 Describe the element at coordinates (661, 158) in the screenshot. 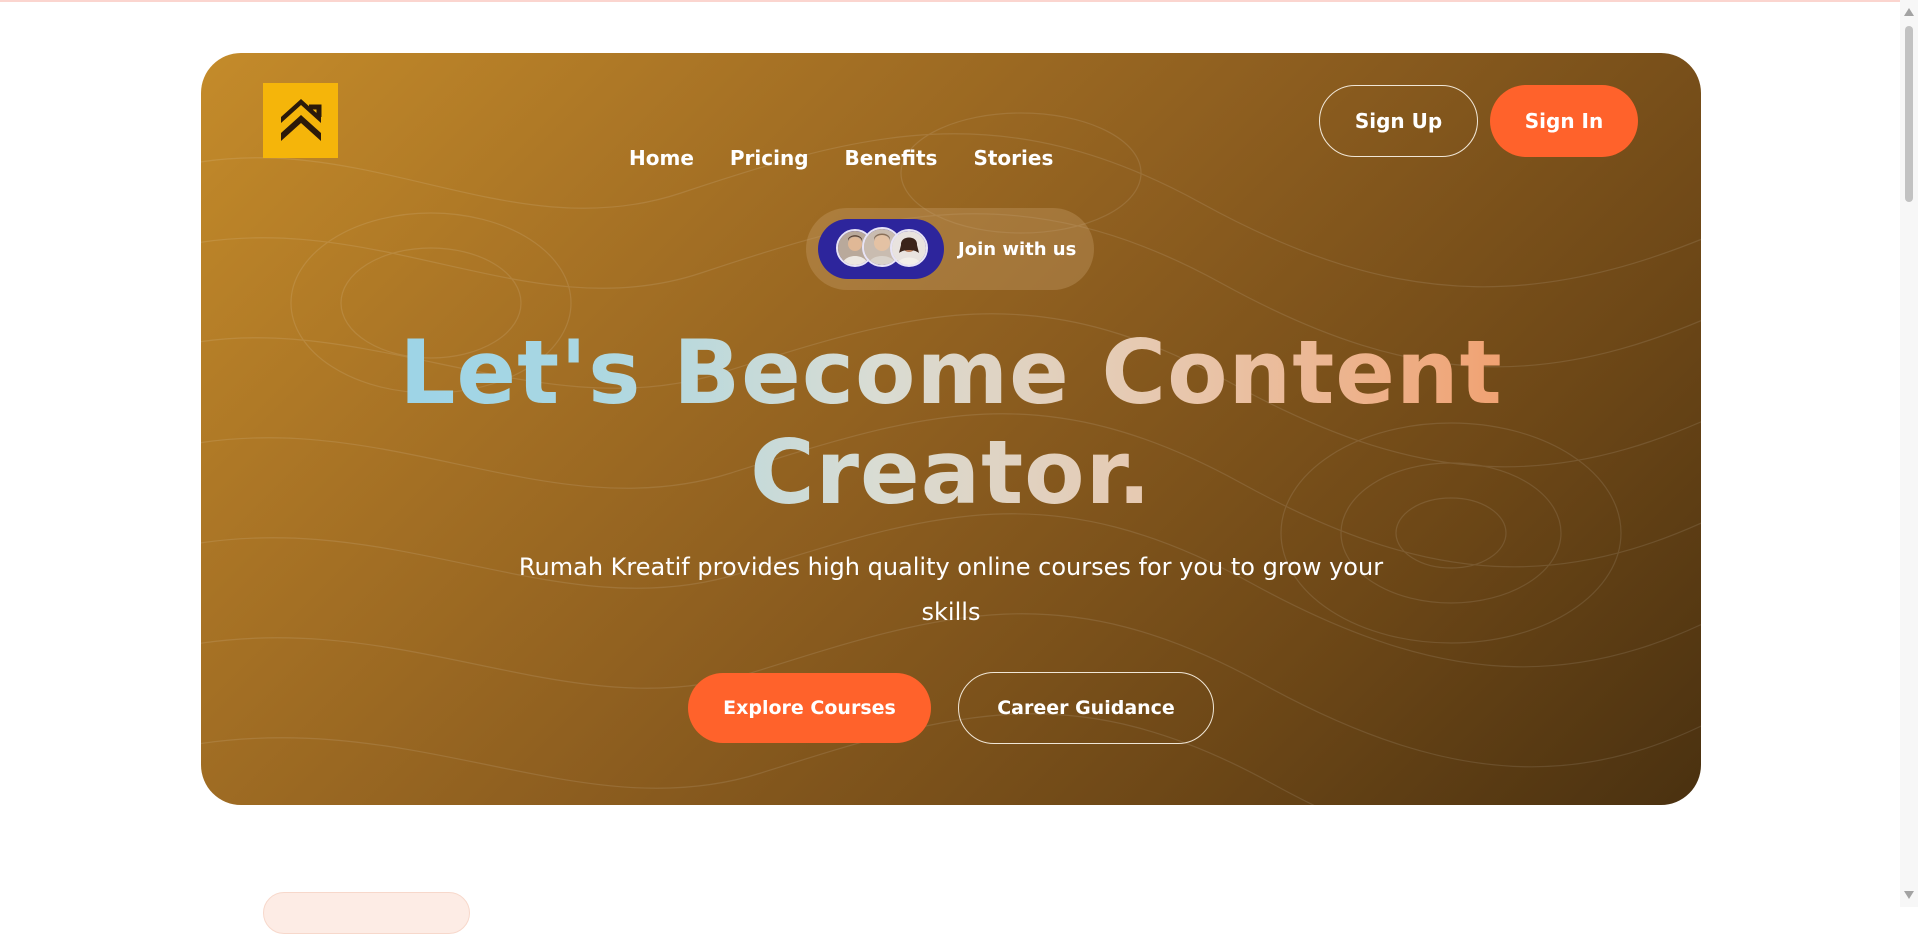

I see `nav-item-home: Home` at that location.